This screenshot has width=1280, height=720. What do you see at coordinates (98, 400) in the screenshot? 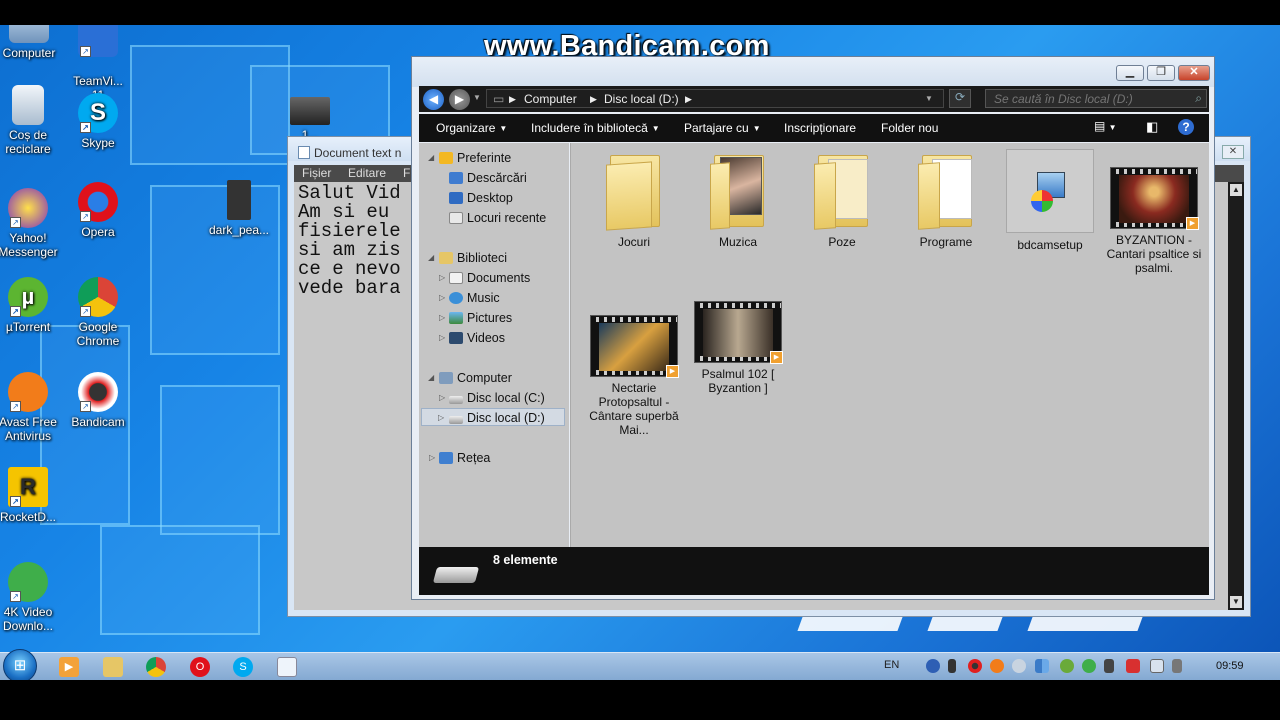
I see `desktop-icon-bandicam: ↗ Bandicam` at bounding box center [98, 400].